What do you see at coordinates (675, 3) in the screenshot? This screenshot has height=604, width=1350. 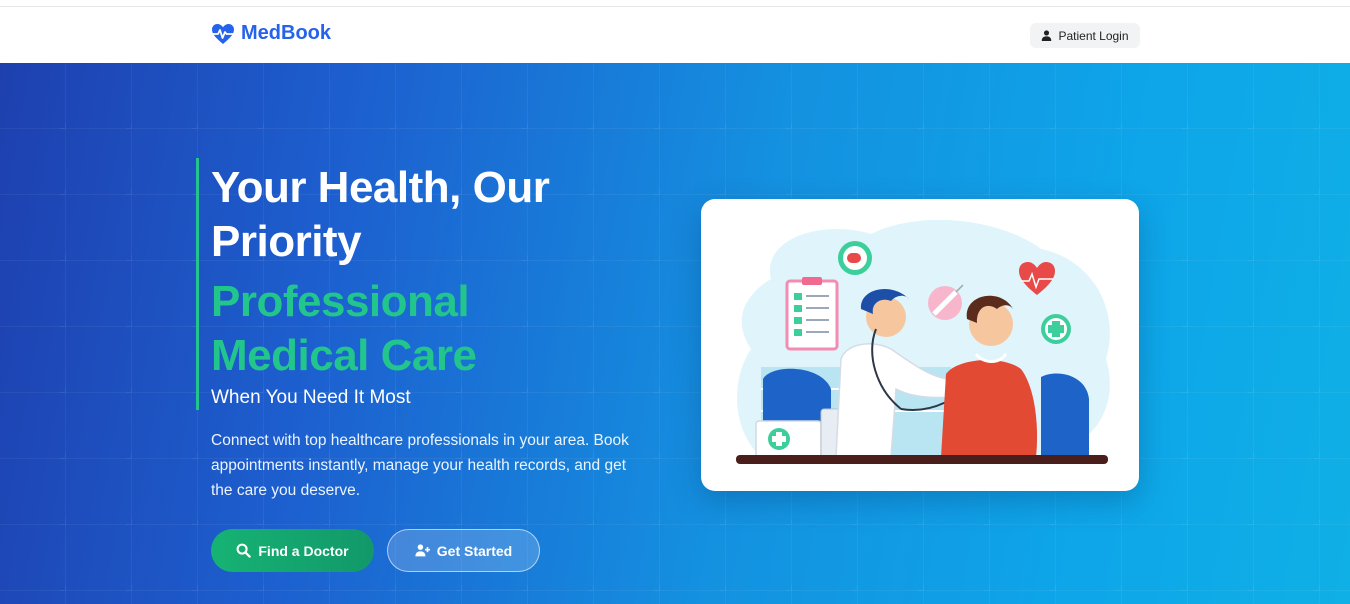 I see `top-border` at bounding box center [675, 3].